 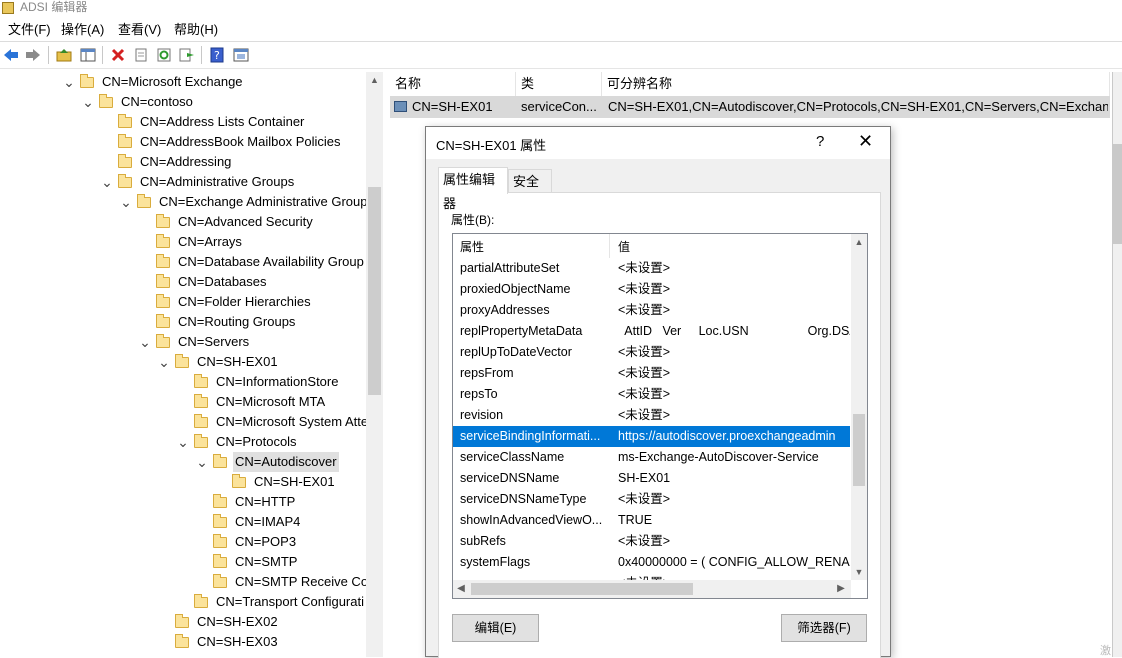 What do you see at coordinates (138, 102) in the screenshot?
I see `tree-node: ⌄ CN=contoso` at bounding box center [138, 102].